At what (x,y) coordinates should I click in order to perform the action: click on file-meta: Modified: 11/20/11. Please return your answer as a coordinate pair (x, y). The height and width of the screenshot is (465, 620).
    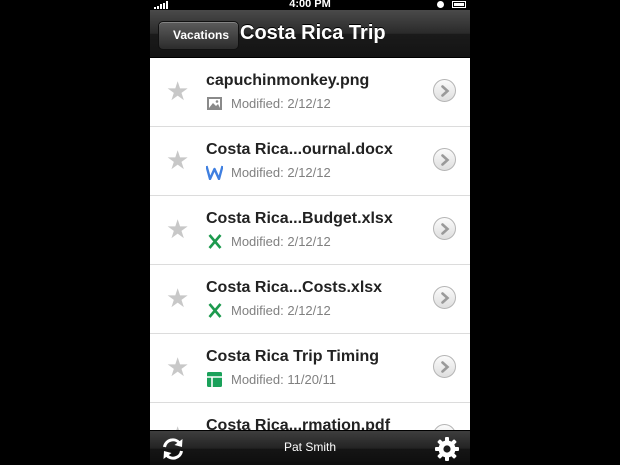
    Looking at the image, I should click on (271, 379).